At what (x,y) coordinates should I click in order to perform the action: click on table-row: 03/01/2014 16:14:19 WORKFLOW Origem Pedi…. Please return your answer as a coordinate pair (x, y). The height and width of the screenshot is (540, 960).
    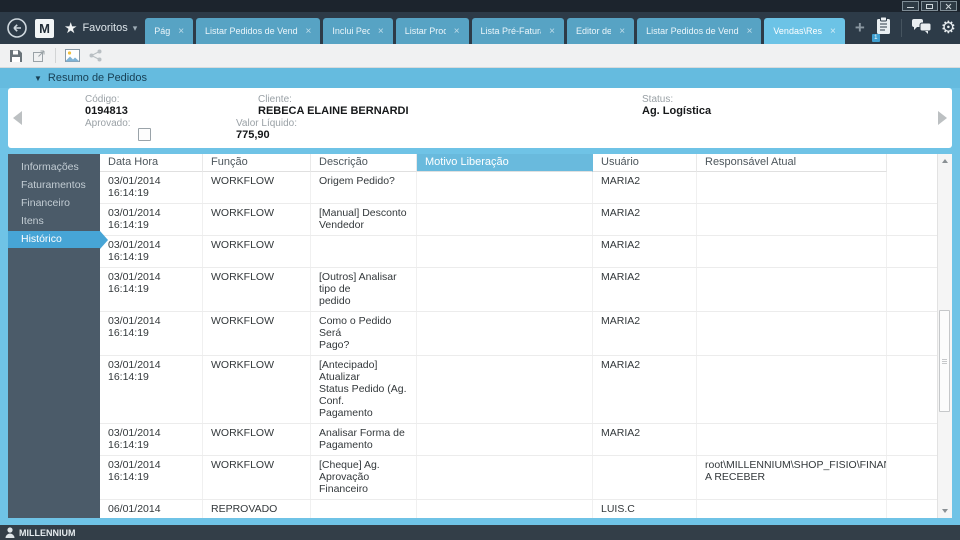
    Looking at the image, I should click on (526, 188).